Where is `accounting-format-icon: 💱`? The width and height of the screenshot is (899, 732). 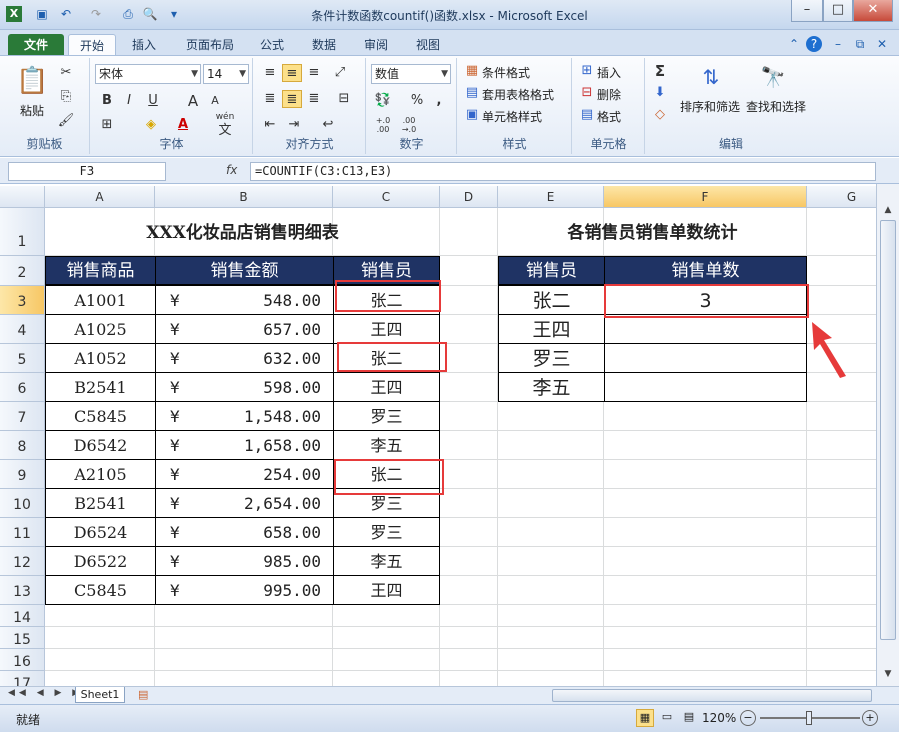 accounting-format-icon: 💱 is located at coordinates (383, 101).